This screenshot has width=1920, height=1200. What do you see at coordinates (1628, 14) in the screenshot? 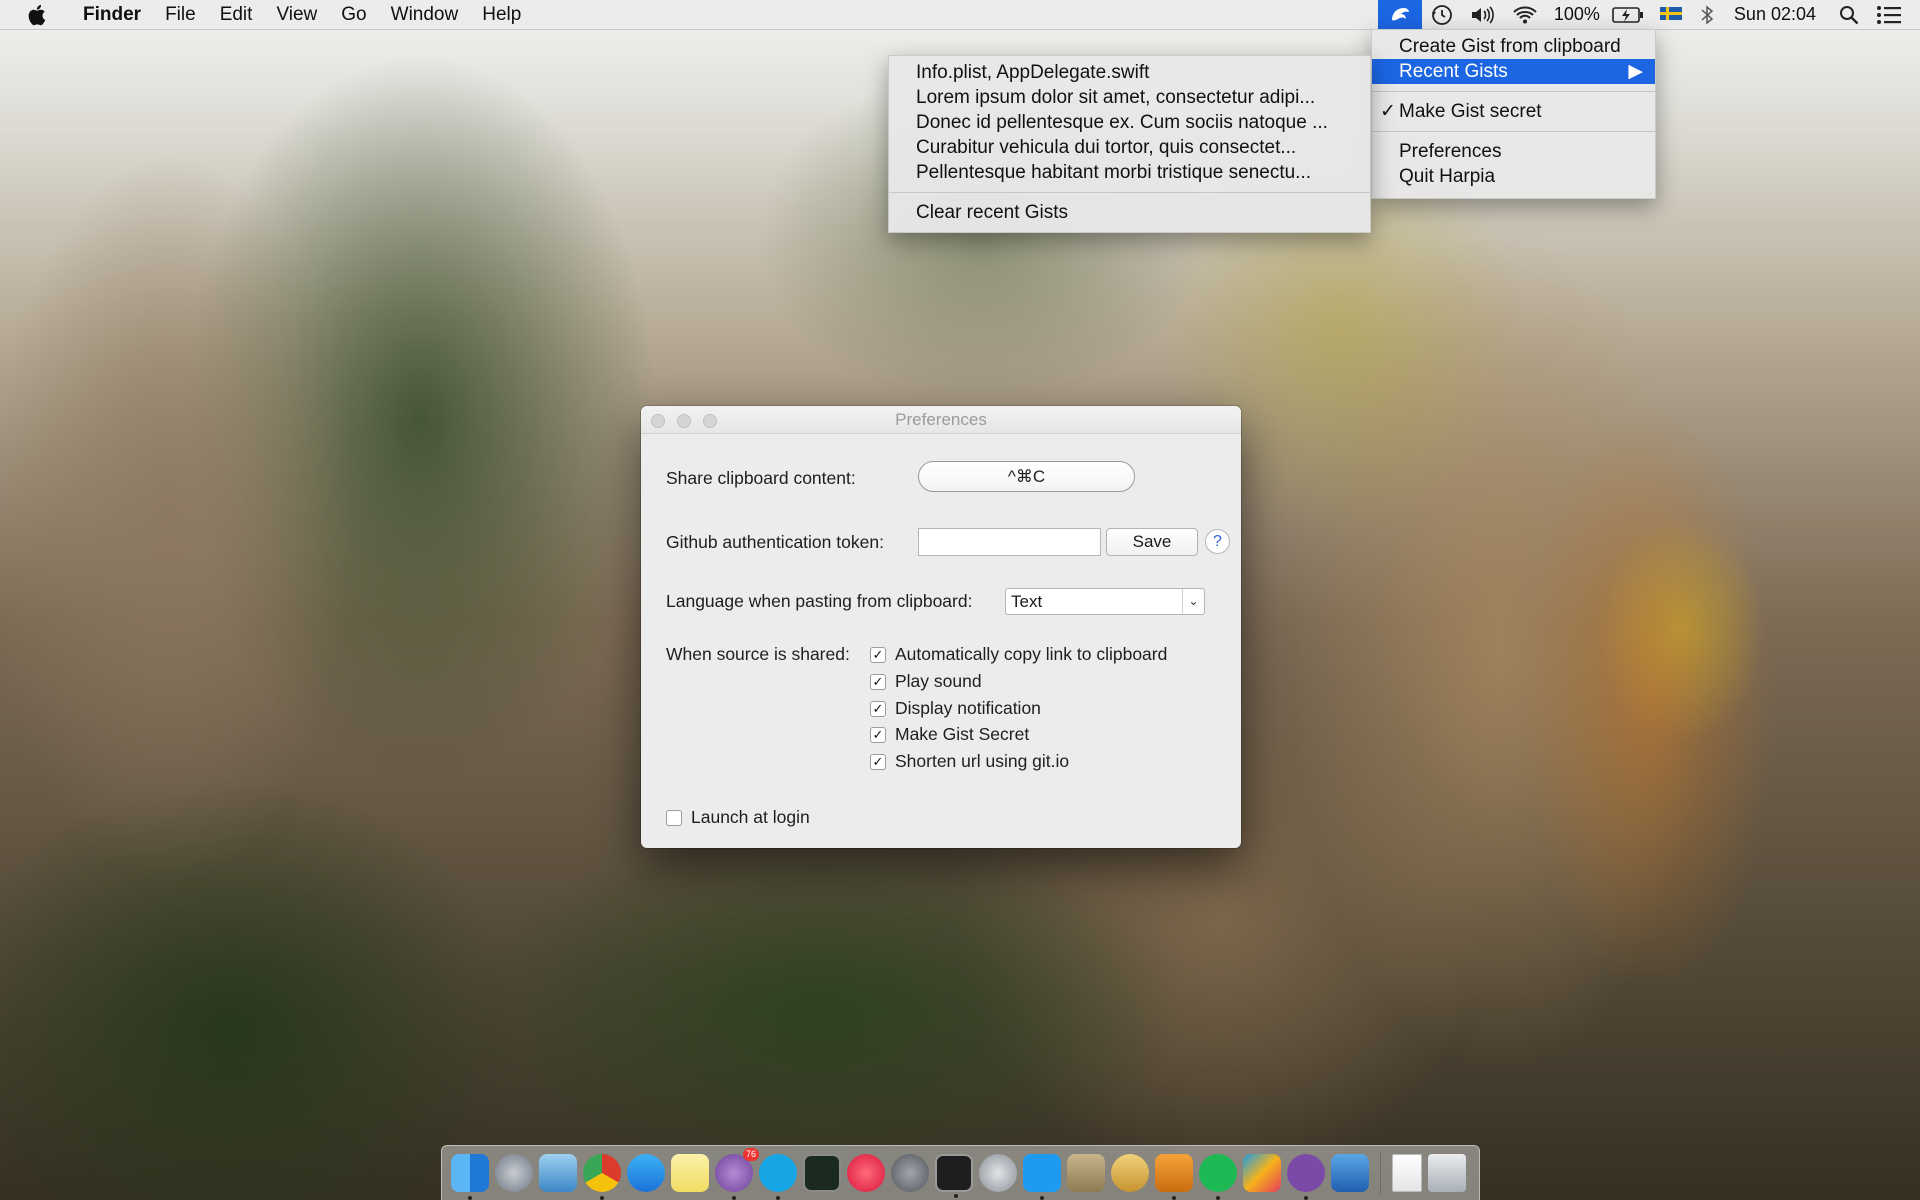
I see `battery-icon` at bounding box center [1628, 14].